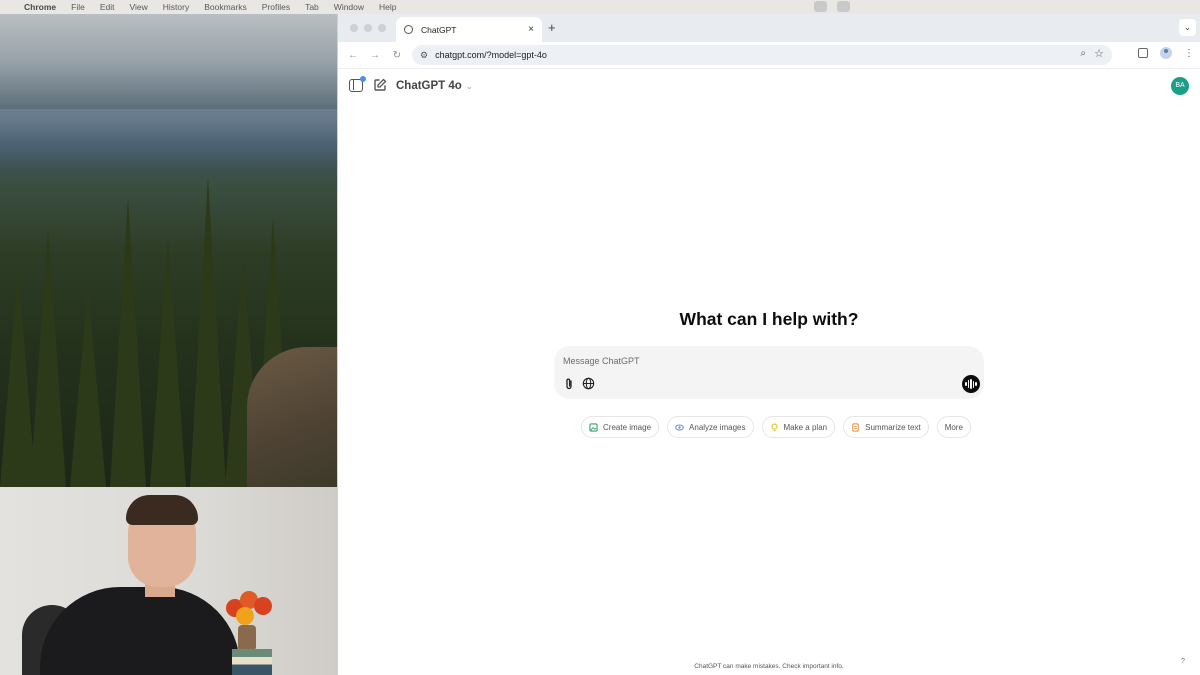 This screenshot has height=675, width=1200. What do you see at coordinates (762, 55) in the screenshot?
I see `address-bar: ⚙ chatgpt.com/?model=gpt-4o ⌕ ☆` at bounding box center [762, 55].